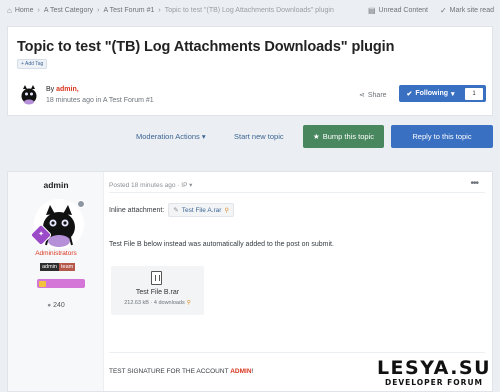 The width and height of the screenshot is (500, 392). What do you see at coordinates (474, 183) in the screenshot?
I see `post-options-menu-icon: •••` at bounding box center [474, 183].